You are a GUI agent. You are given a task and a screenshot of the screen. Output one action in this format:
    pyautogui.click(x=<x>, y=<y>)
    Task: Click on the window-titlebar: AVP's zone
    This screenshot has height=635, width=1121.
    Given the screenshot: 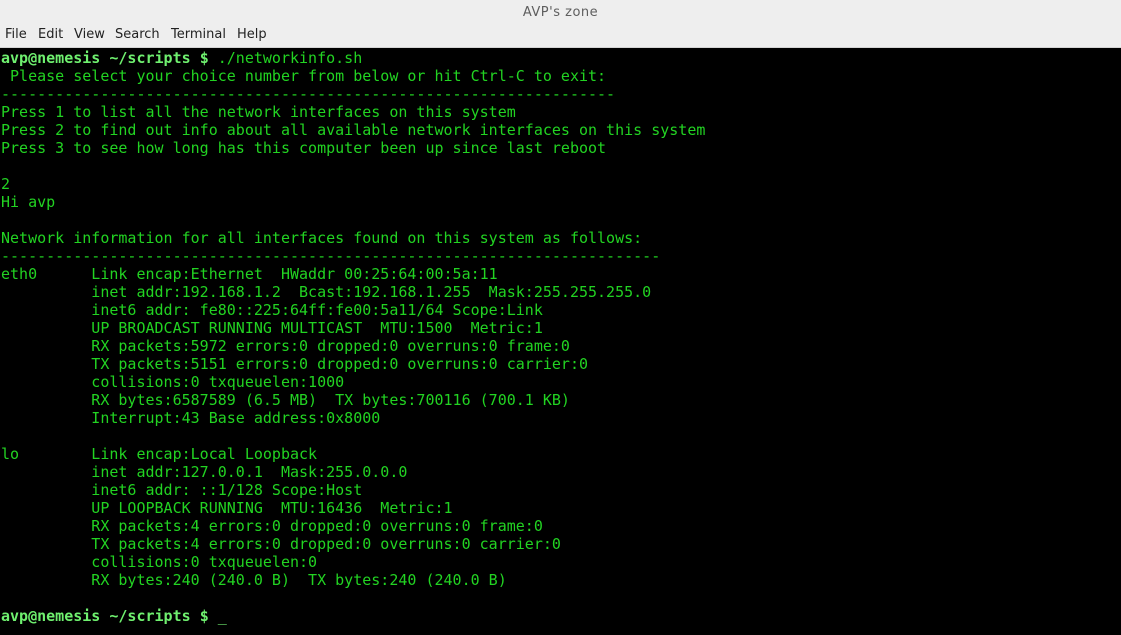 What is the action you would take?
    pyautogui.click(x=560, y=12)
    